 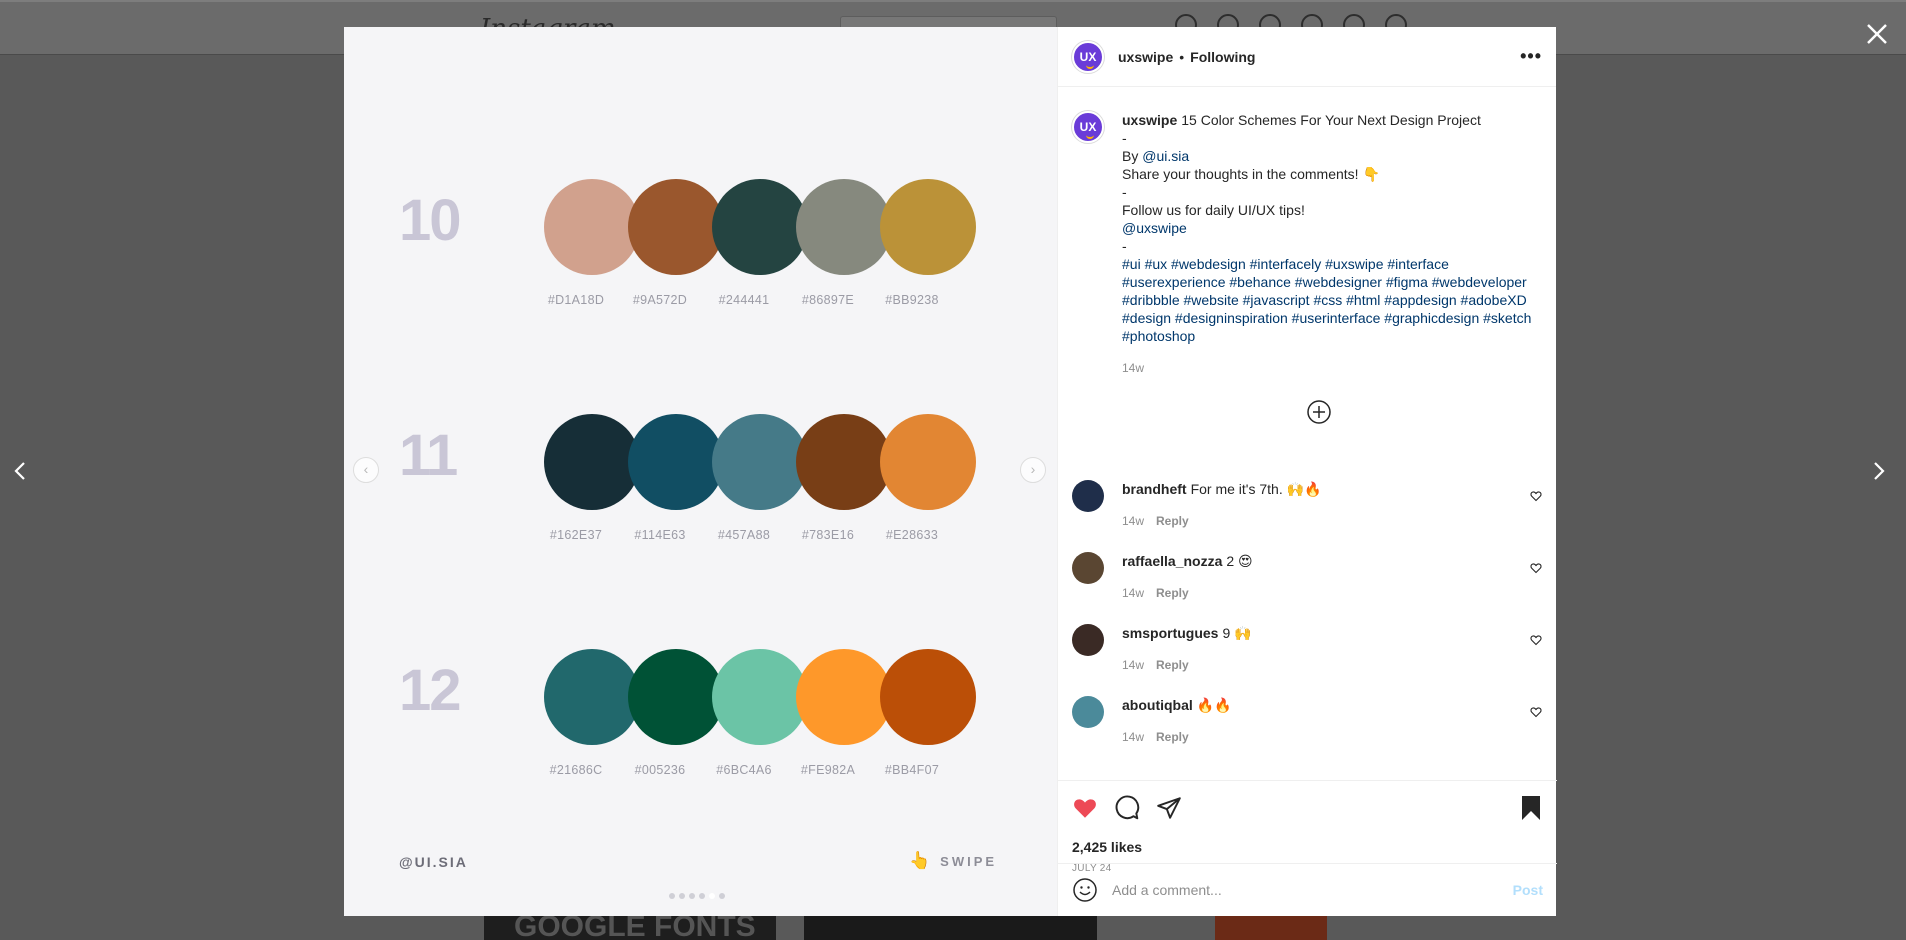 What do you see at coordinates (1326, 505) in the screenshot?
I see `comment-body: brandheft For me it's 7th. 🙌🔥 14w Reply` at bounding box center [1326, 505].